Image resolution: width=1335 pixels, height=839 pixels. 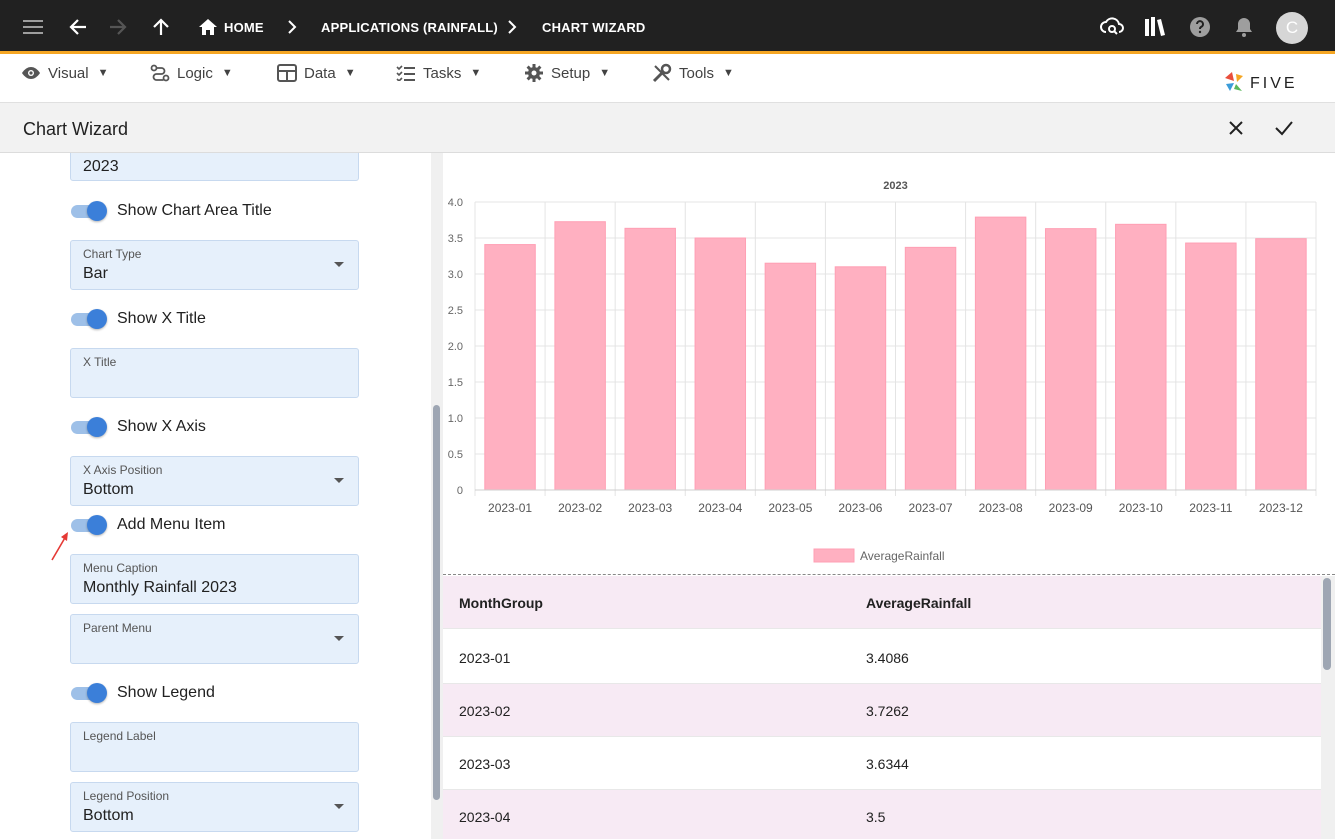 What do you see at coordinates (292, 27) in the screenshot?
I see `chevron-right-icon` at bounding box center [292, 27].